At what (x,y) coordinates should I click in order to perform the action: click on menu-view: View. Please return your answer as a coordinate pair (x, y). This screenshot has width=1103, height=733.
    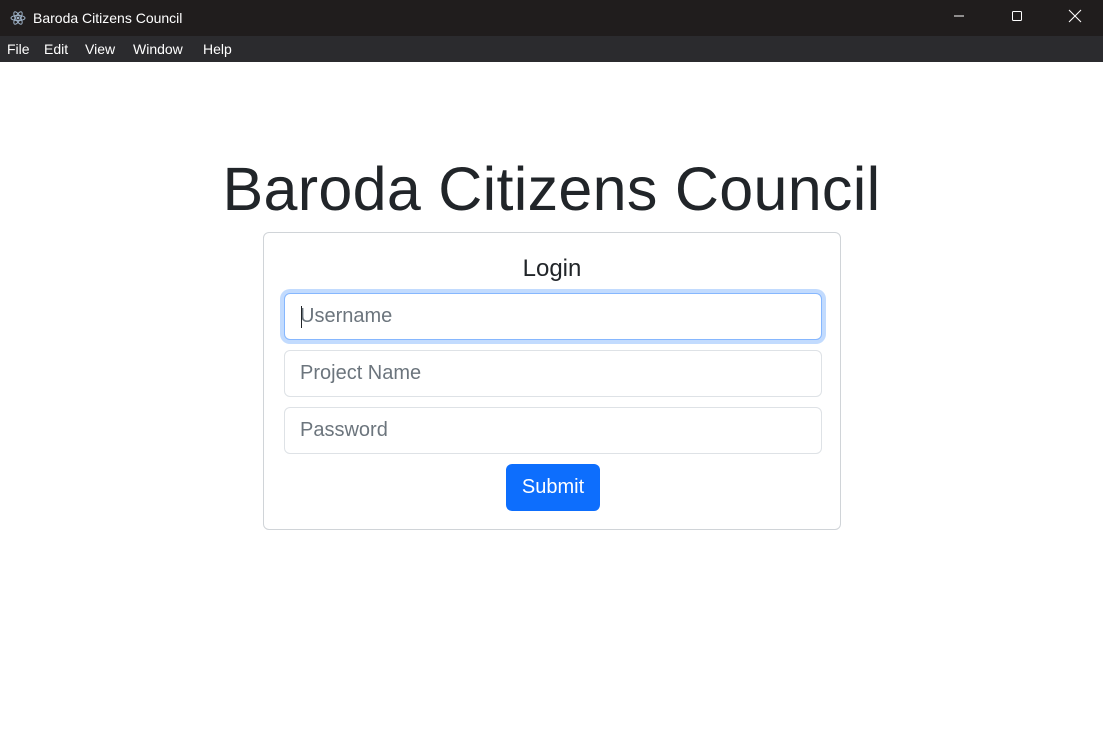
    Looking at the image, I should click on (100, 49).